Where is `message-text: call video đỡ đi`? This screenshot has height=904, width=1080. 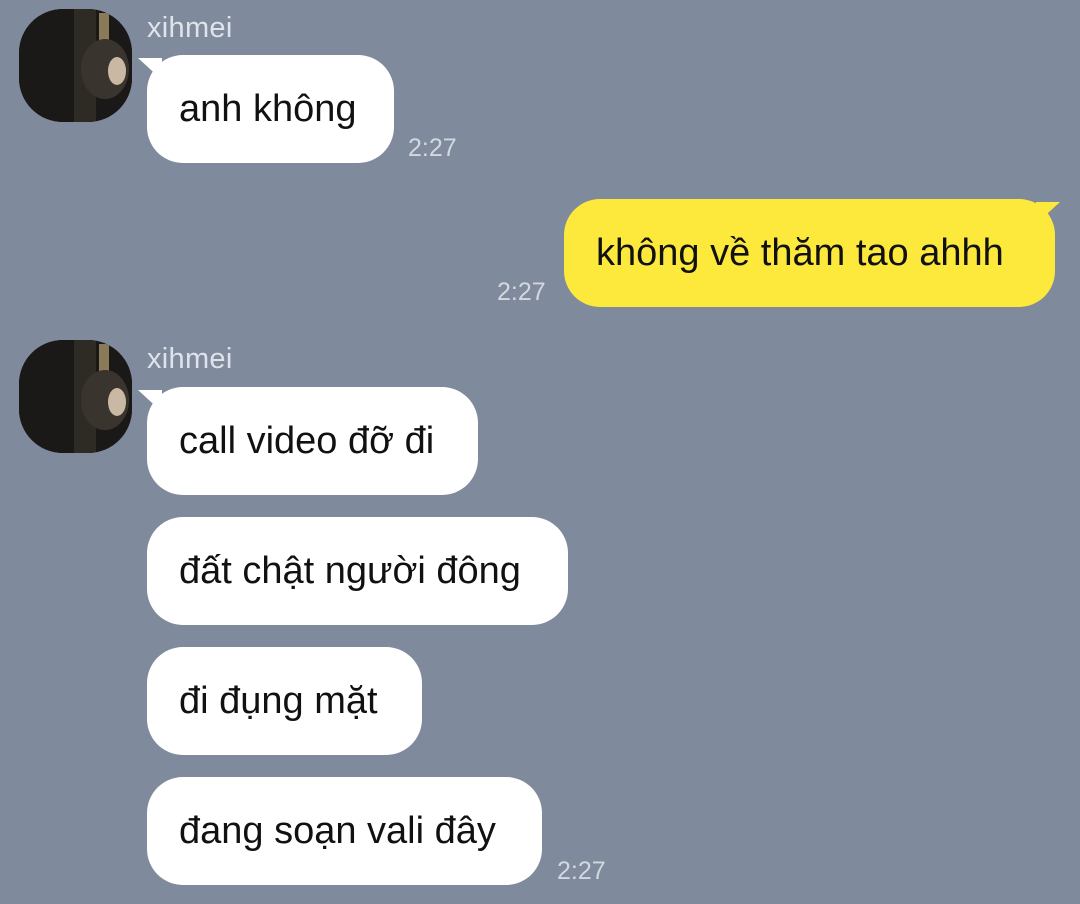 message-text: call video đỡ đi is located at coordinates (307, 440).